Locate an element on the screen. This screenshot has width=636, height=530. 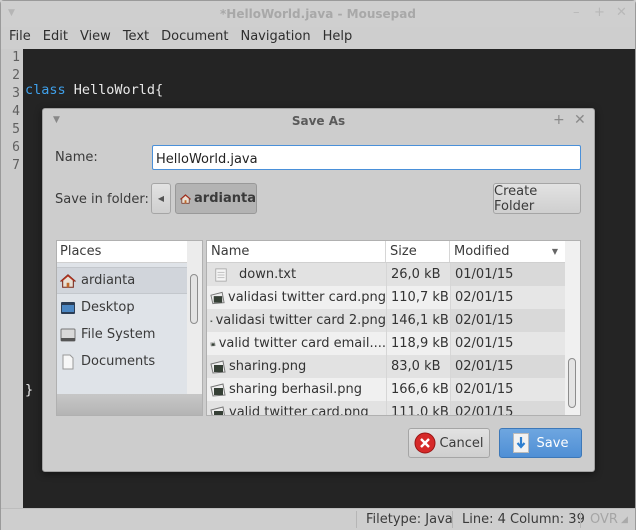
menu-edit: Edit is located at coordinates (55, 38).